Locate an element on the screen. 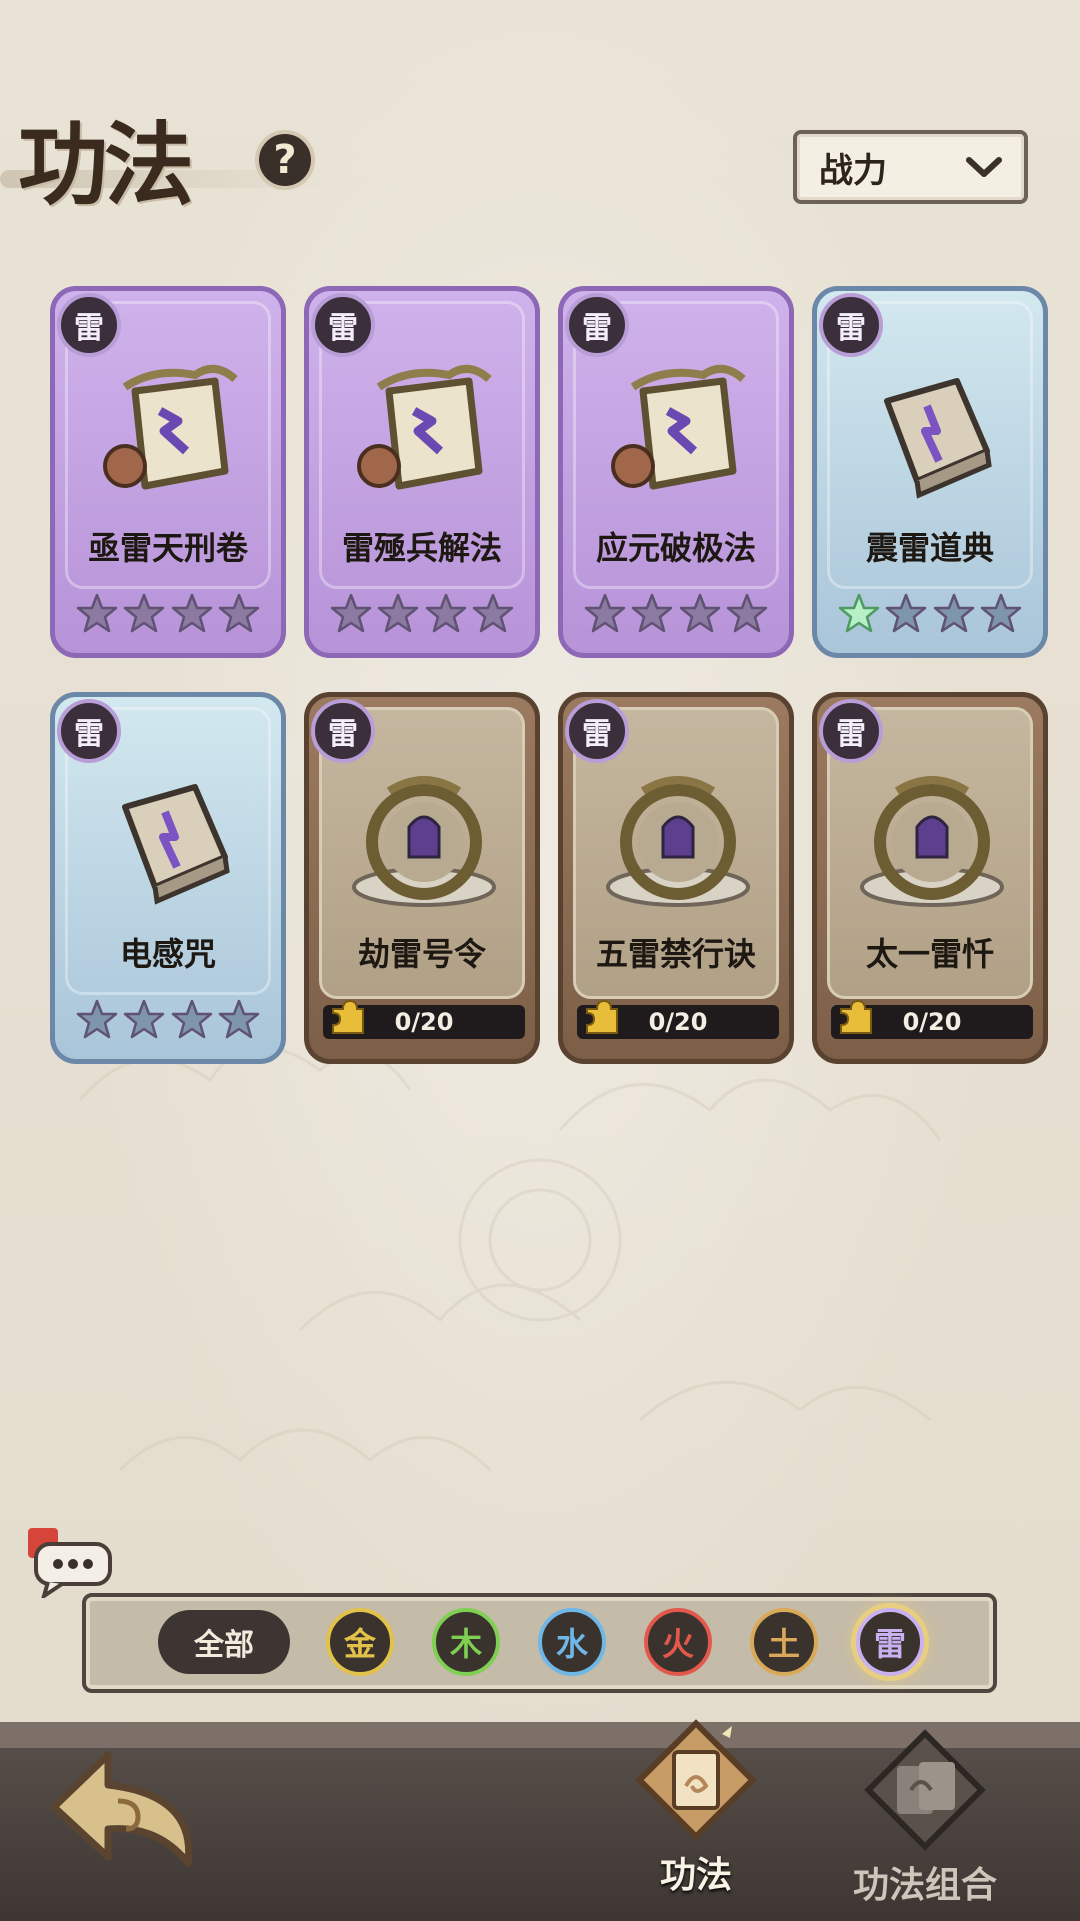  tab-skill-combos-label: 功法组合 is located at coordinates (924, 1885).